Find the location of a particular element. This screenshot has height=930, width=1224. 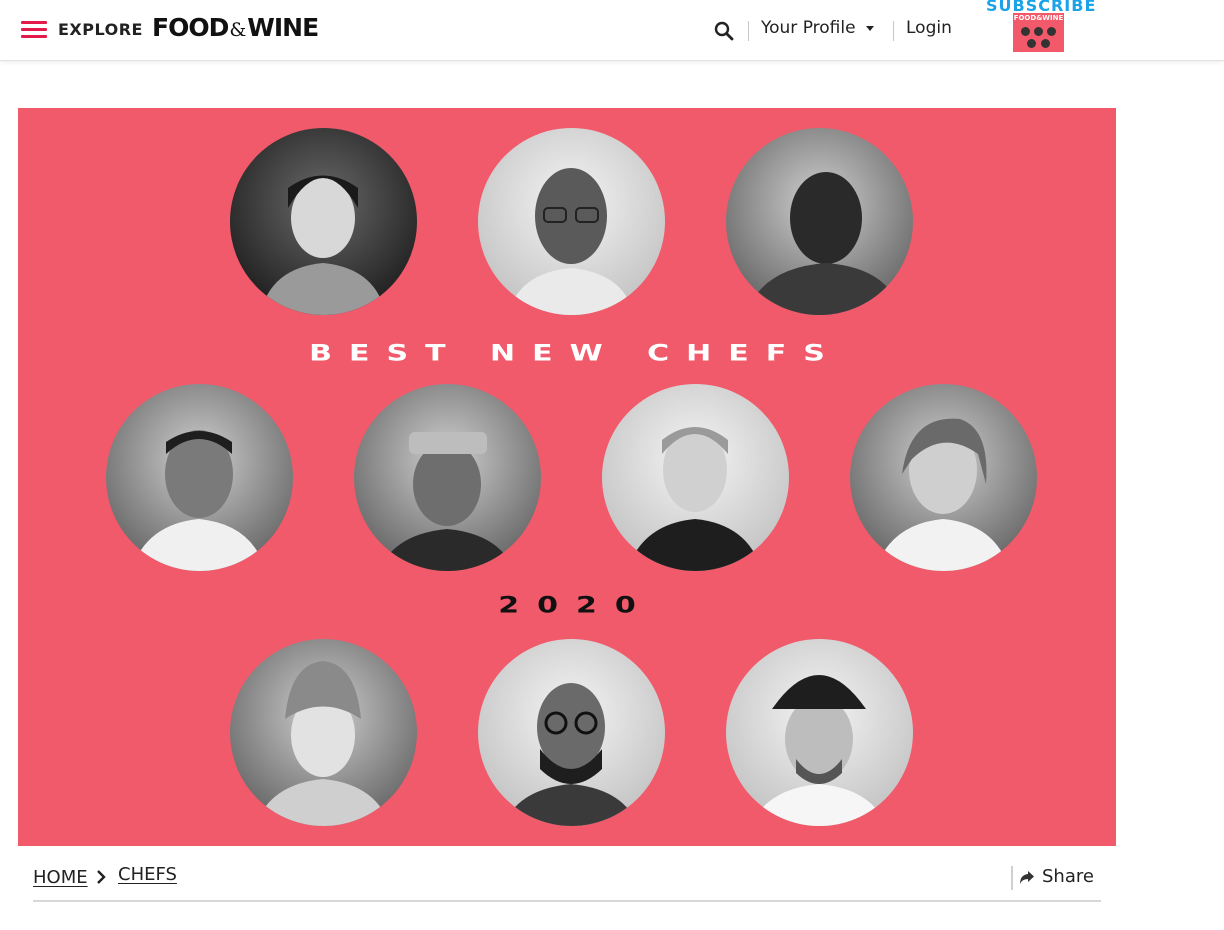

site-logo: FOOD&WINE is located at coordinates (235, 28).